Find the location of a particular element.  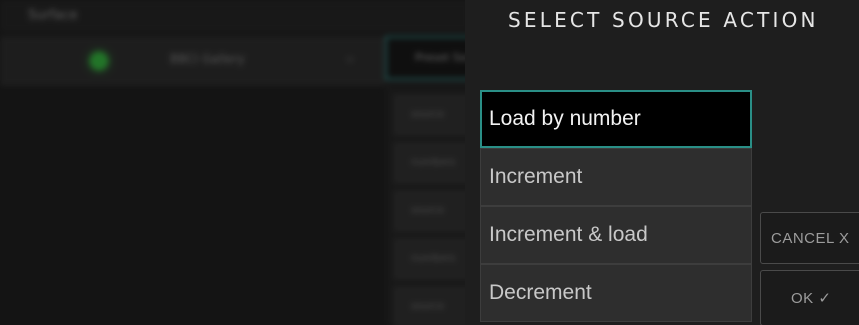

ok-button-label: OK ✓ is located at coordinates (811, 298).